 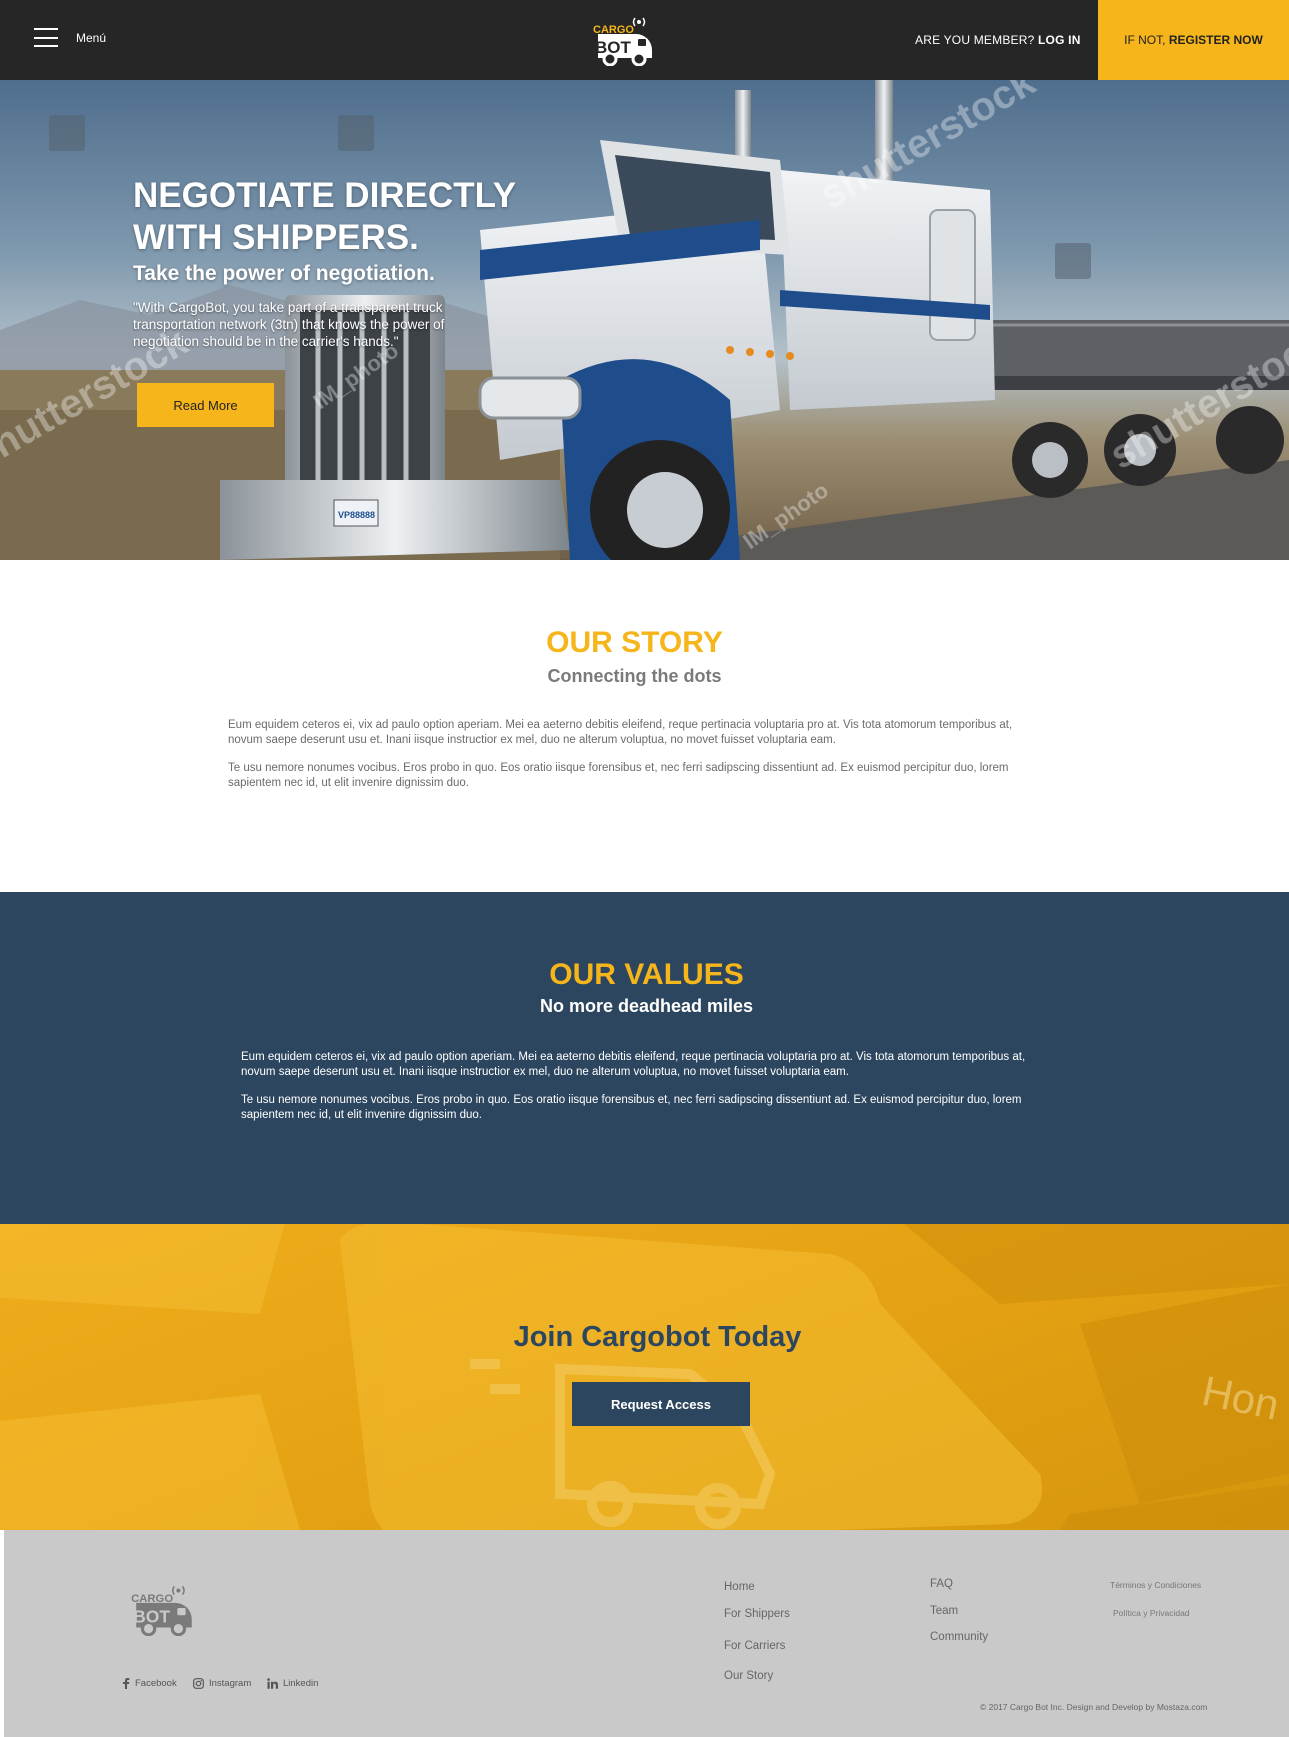 I want to click on footer-link-for-carriers: For Carriers, so click(x=754, y=1646).